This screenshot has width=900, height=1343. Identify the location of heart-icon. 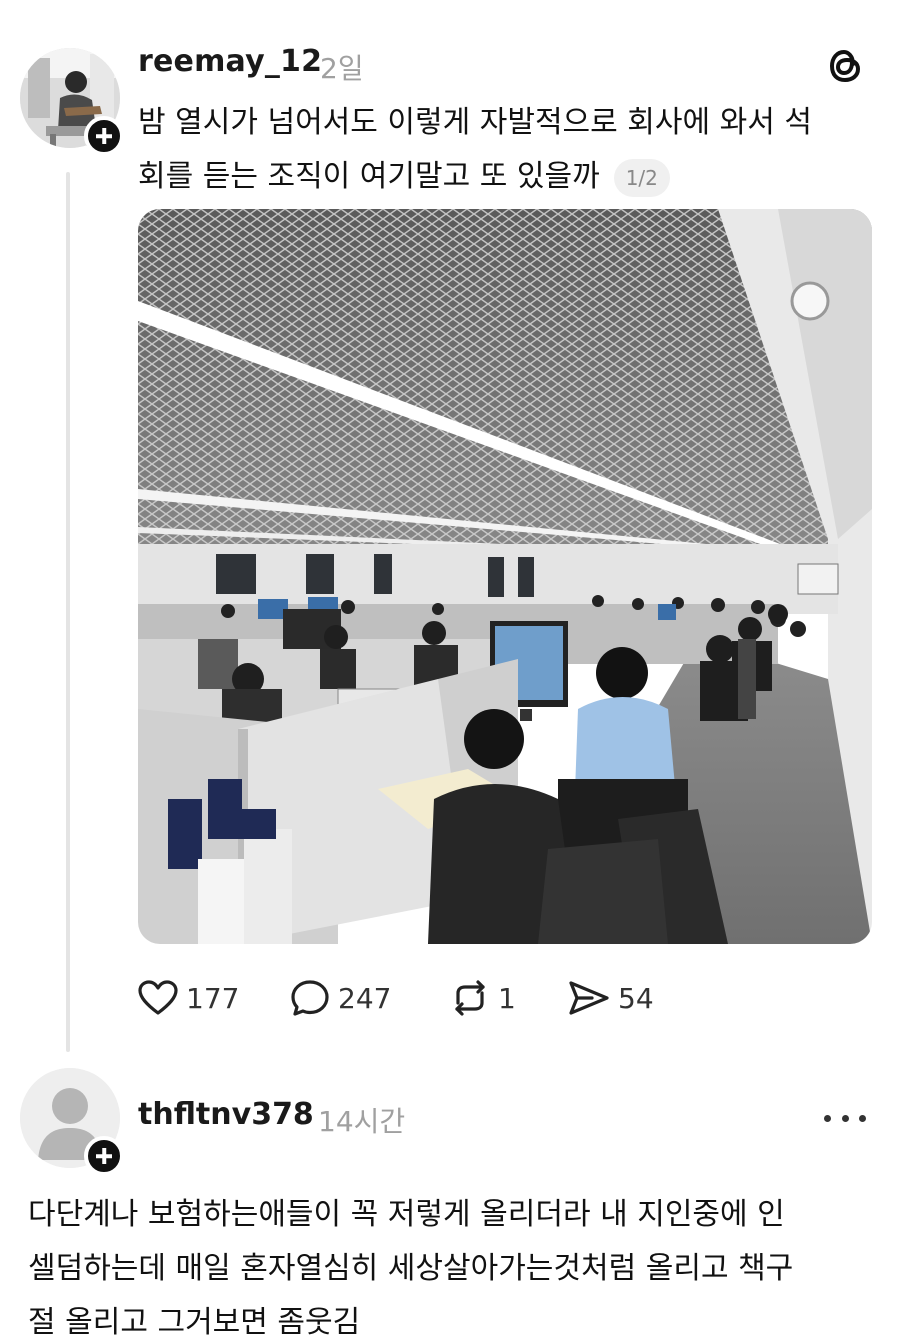
(158, 997).